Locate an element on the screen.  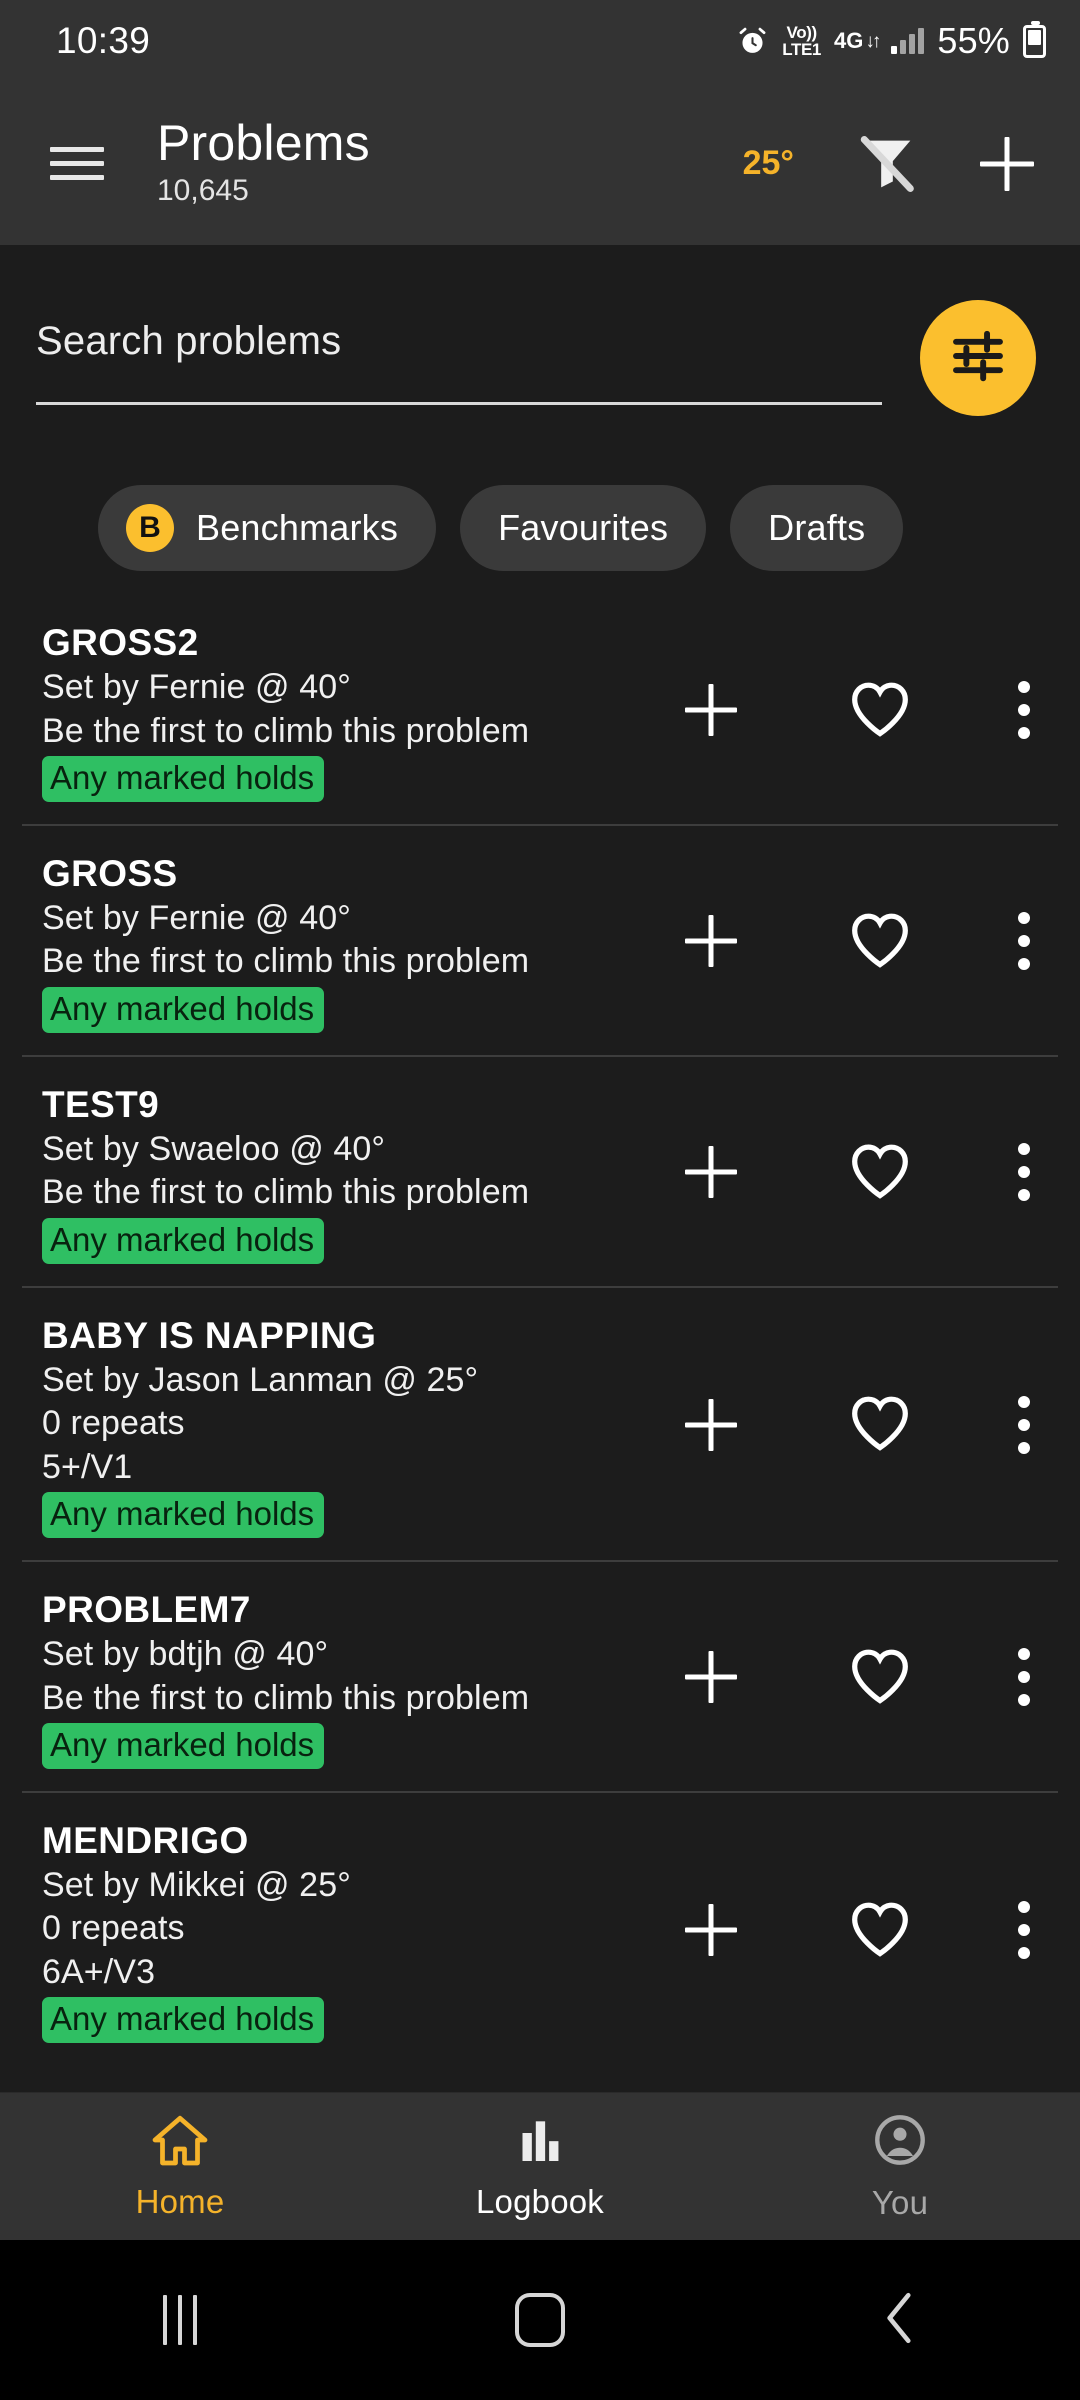
add-problem-button is located at coordinates (1007, 164).